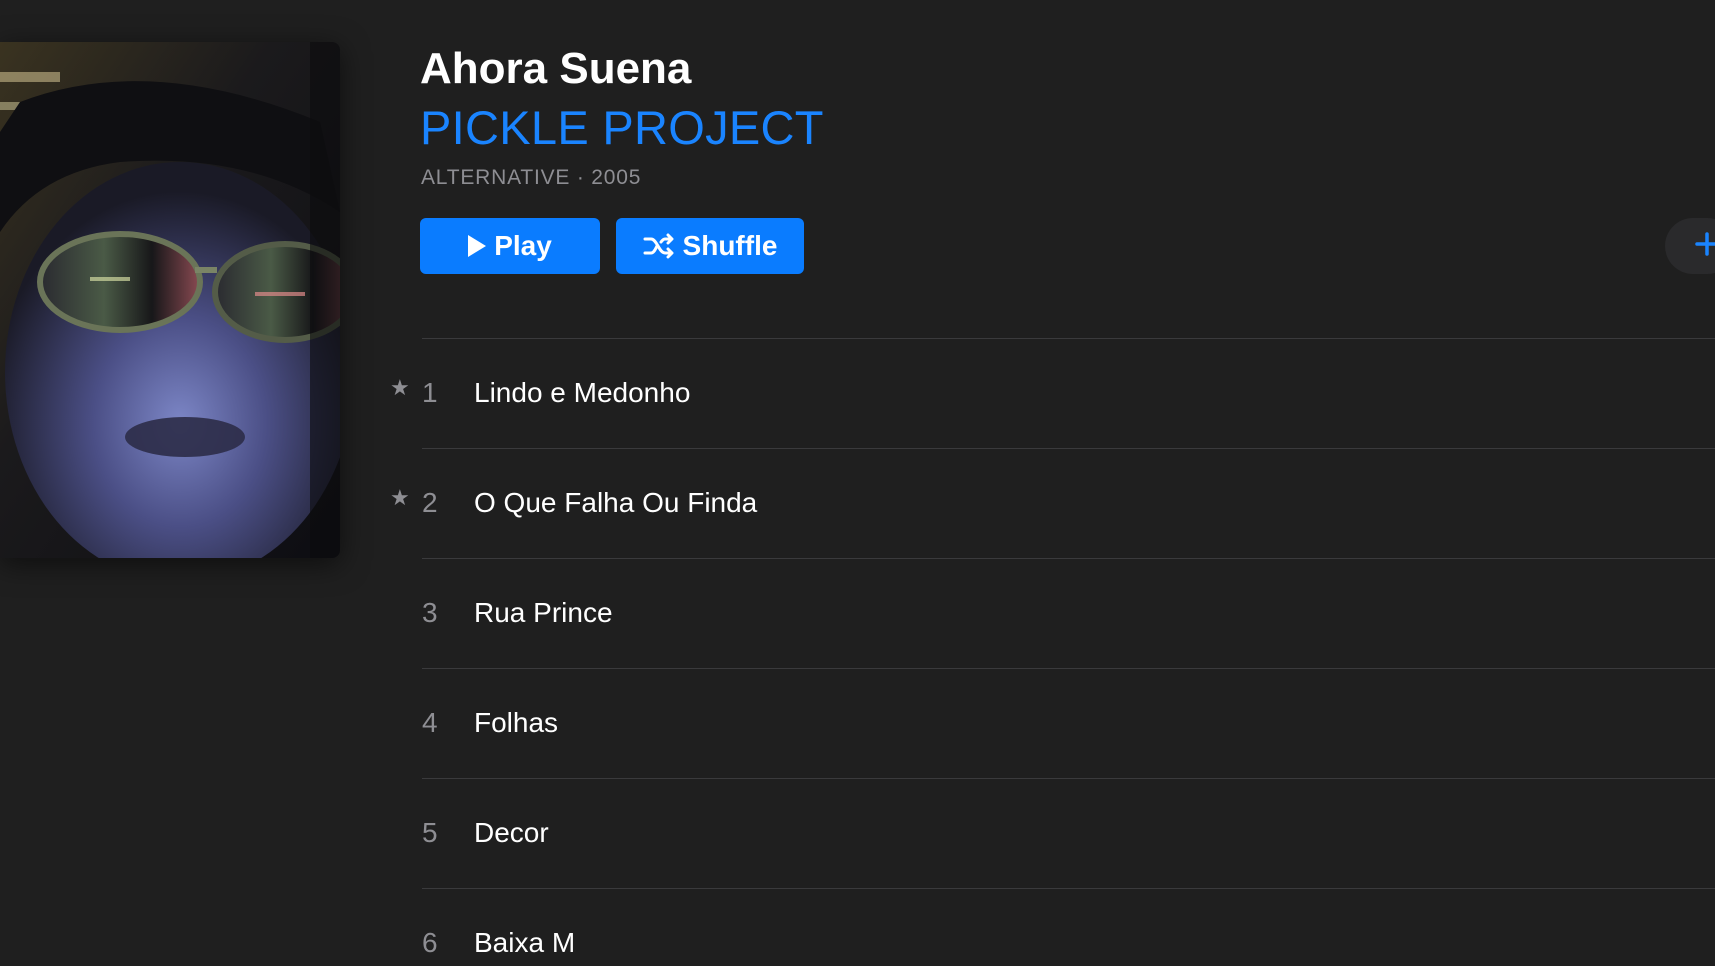 This screenshot has height=966, width=1715. I want to click on album-title: Ahora Suena, so click(556, 68).